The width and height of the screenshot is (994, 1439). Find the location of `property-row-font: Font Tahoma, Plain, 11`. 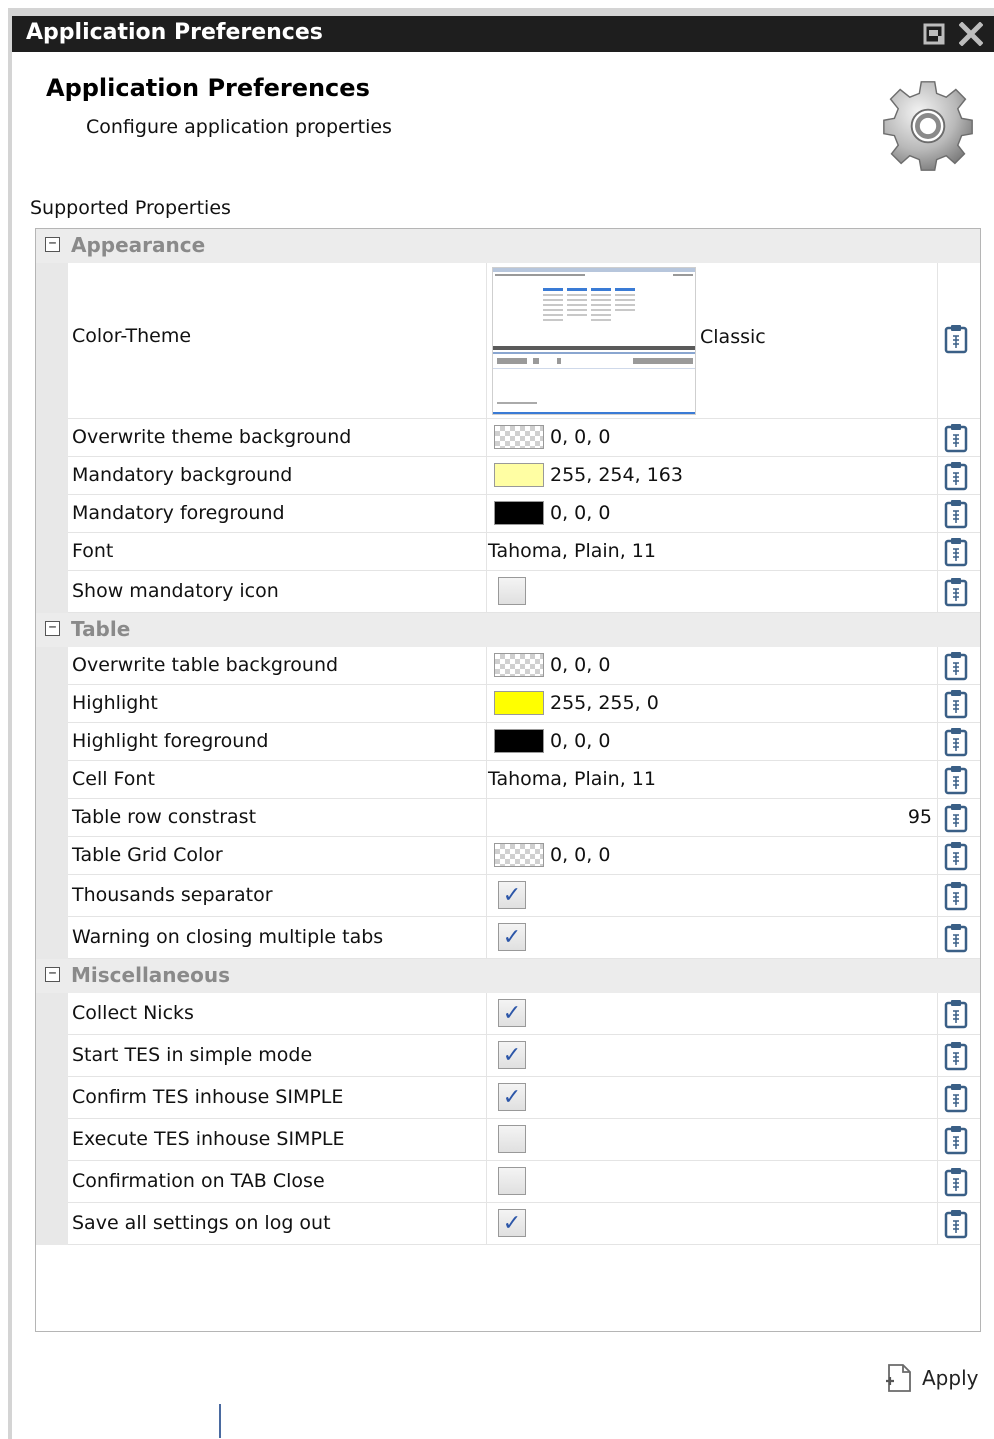

property-row-font: Font Tahoma, Plain, 11 is located at coordinates (524, 552).